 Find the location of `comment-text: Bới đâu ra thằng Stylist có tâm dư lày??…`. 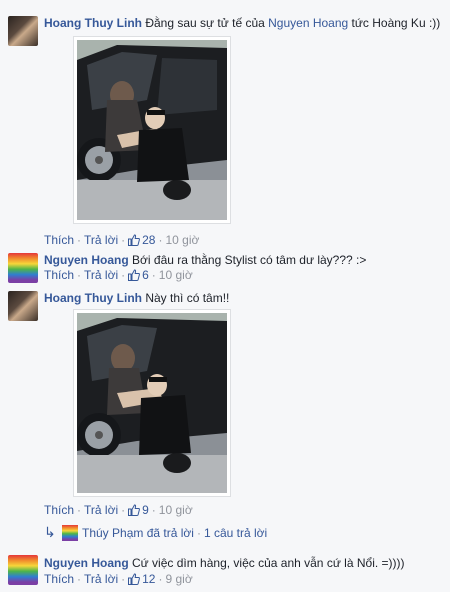

comment-text: Bới đâu ra thằng Stylist có tâm dư lày??… is located at coordinates (249, 260).